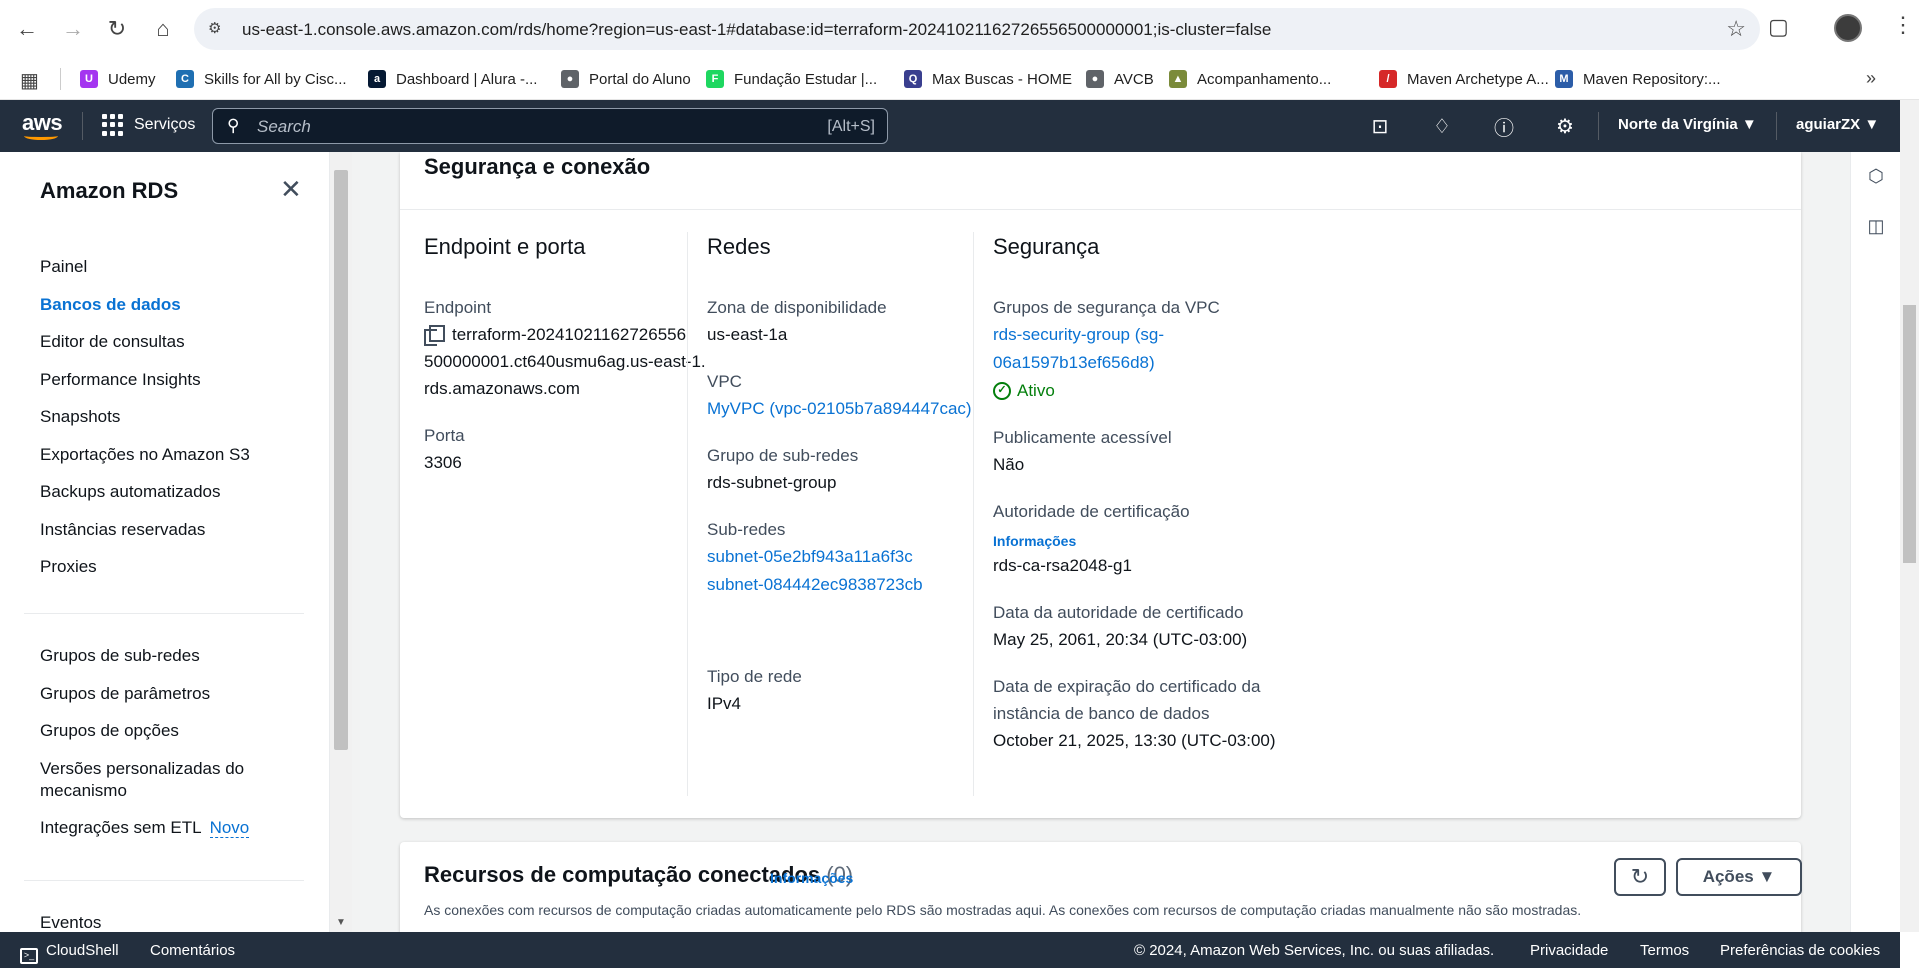  What do you see at coordinates (1871, 78) in the screenshot?
I see `more-bookmarks-icon: »` at bounding box center [1871, 78].